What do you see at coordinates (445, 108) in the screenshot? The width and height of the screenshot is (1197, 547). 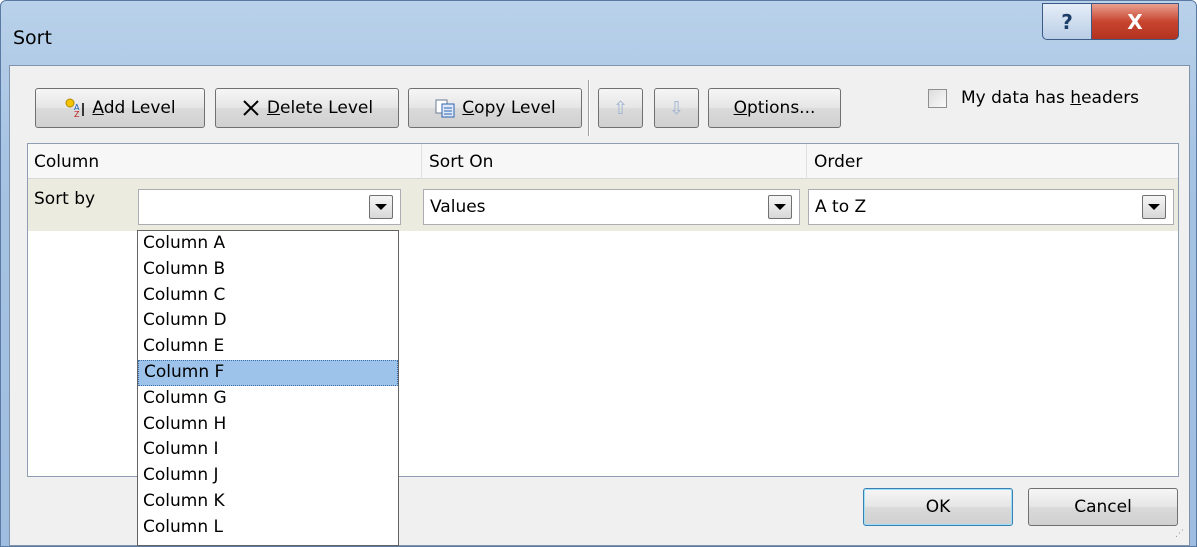 I see `copy-icon` at bounding box center [445, 108].